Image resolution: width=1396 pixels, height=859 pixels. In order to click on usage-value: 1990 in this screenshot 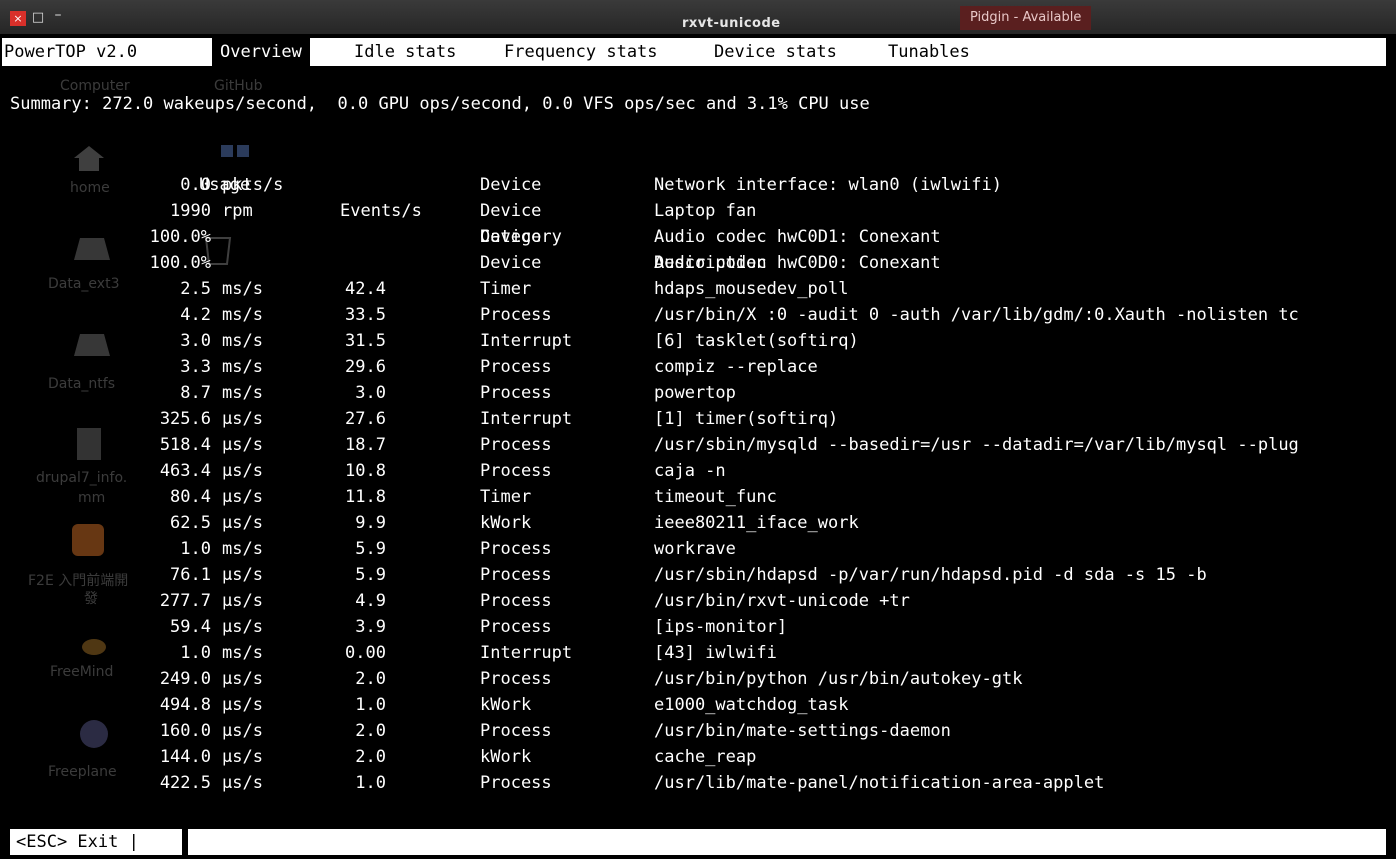, I will do `click(190, 211)`.